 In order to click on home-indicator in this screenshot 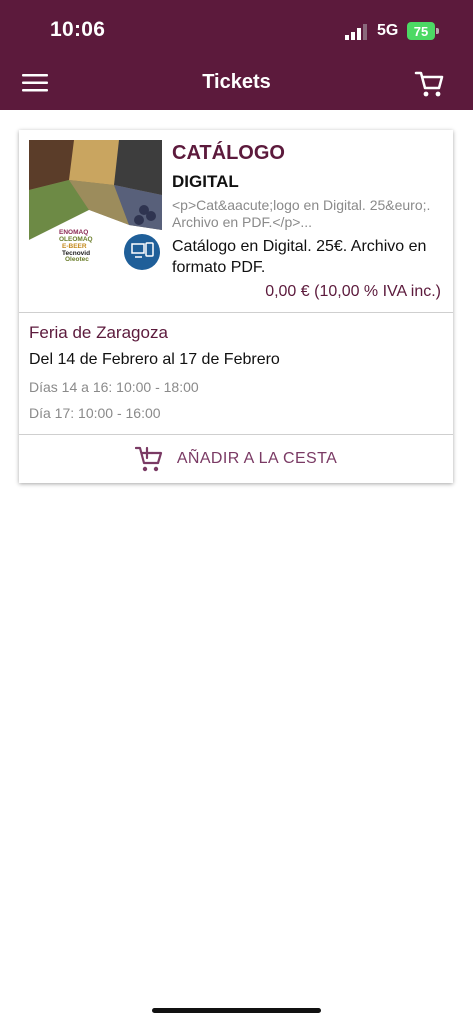, I will do `click(236, 1010)`.